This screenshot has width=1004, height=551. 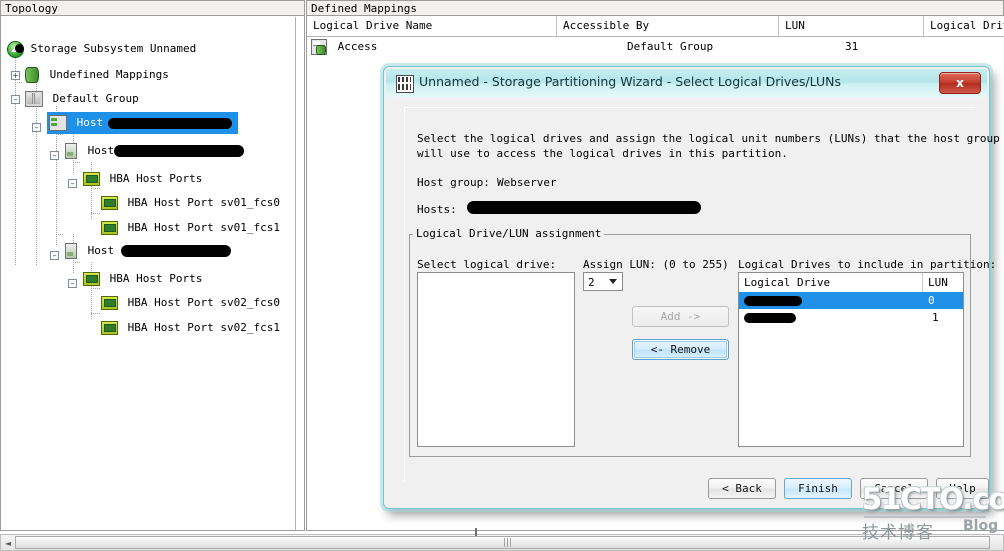 What do you see at coordinates (54, 155) in the screenshot?
I see `tree-expander-host-1: –` at bounding box center [54, 155].